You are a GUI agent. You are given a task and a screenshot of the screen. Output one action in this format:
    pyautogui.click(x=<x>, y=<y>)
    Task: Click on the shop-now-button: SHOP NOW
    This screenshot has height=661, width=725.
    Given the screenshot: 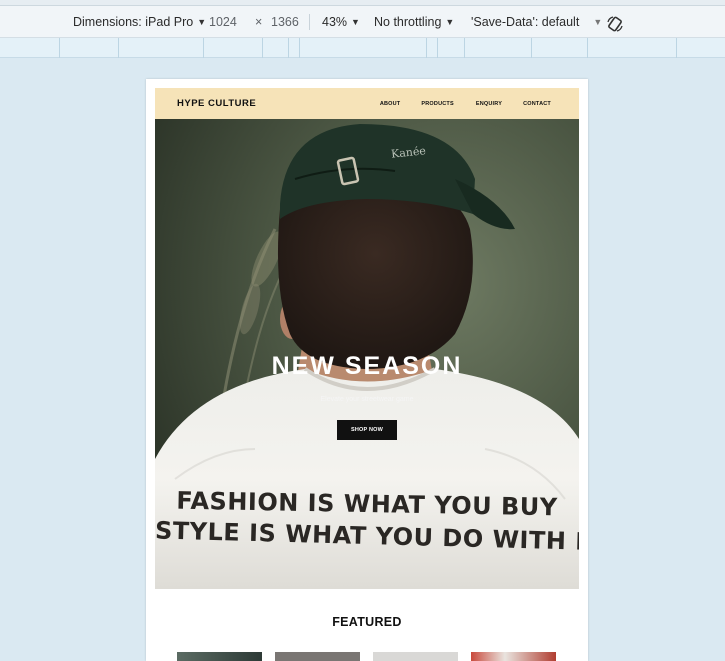 What is the action you would take?
    pyautogui.click(x=367, y=430)
    